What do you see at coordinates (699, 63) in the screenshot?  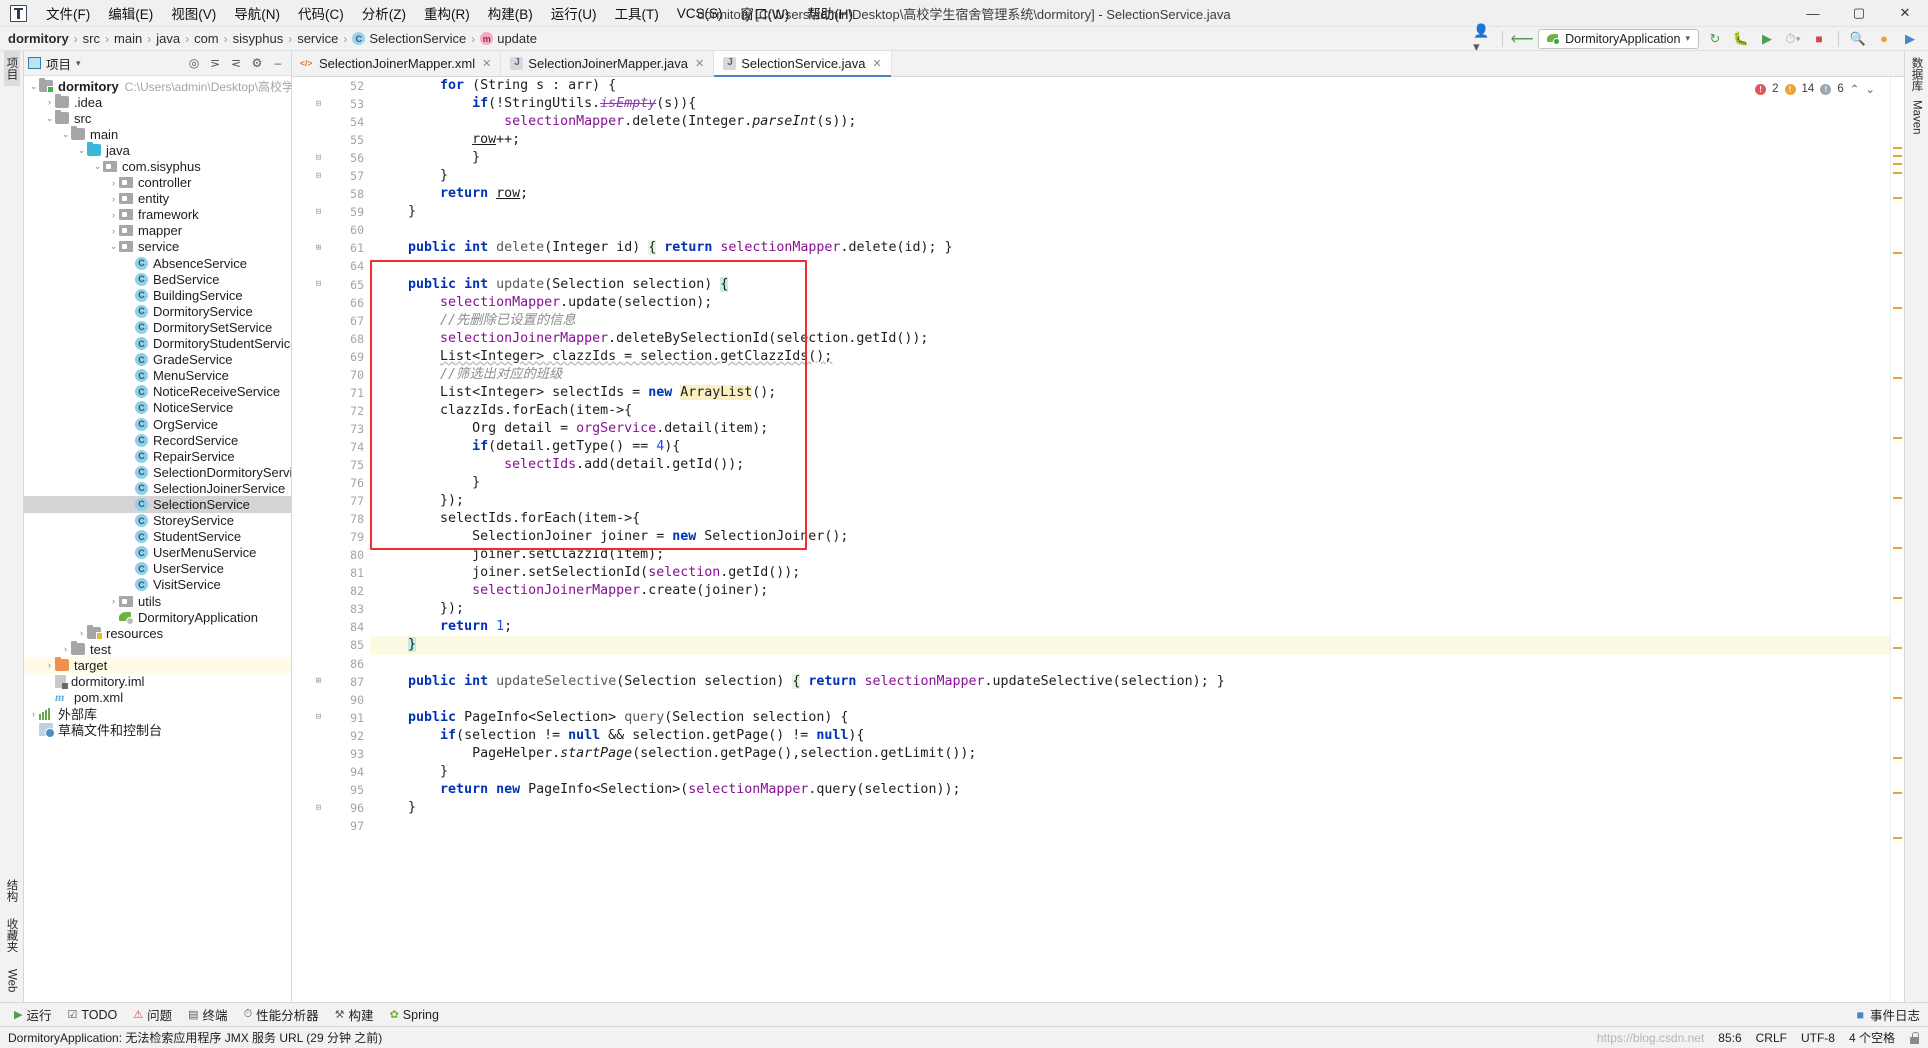 I see `close-icon: ✕` at bounding box center [699, 63].